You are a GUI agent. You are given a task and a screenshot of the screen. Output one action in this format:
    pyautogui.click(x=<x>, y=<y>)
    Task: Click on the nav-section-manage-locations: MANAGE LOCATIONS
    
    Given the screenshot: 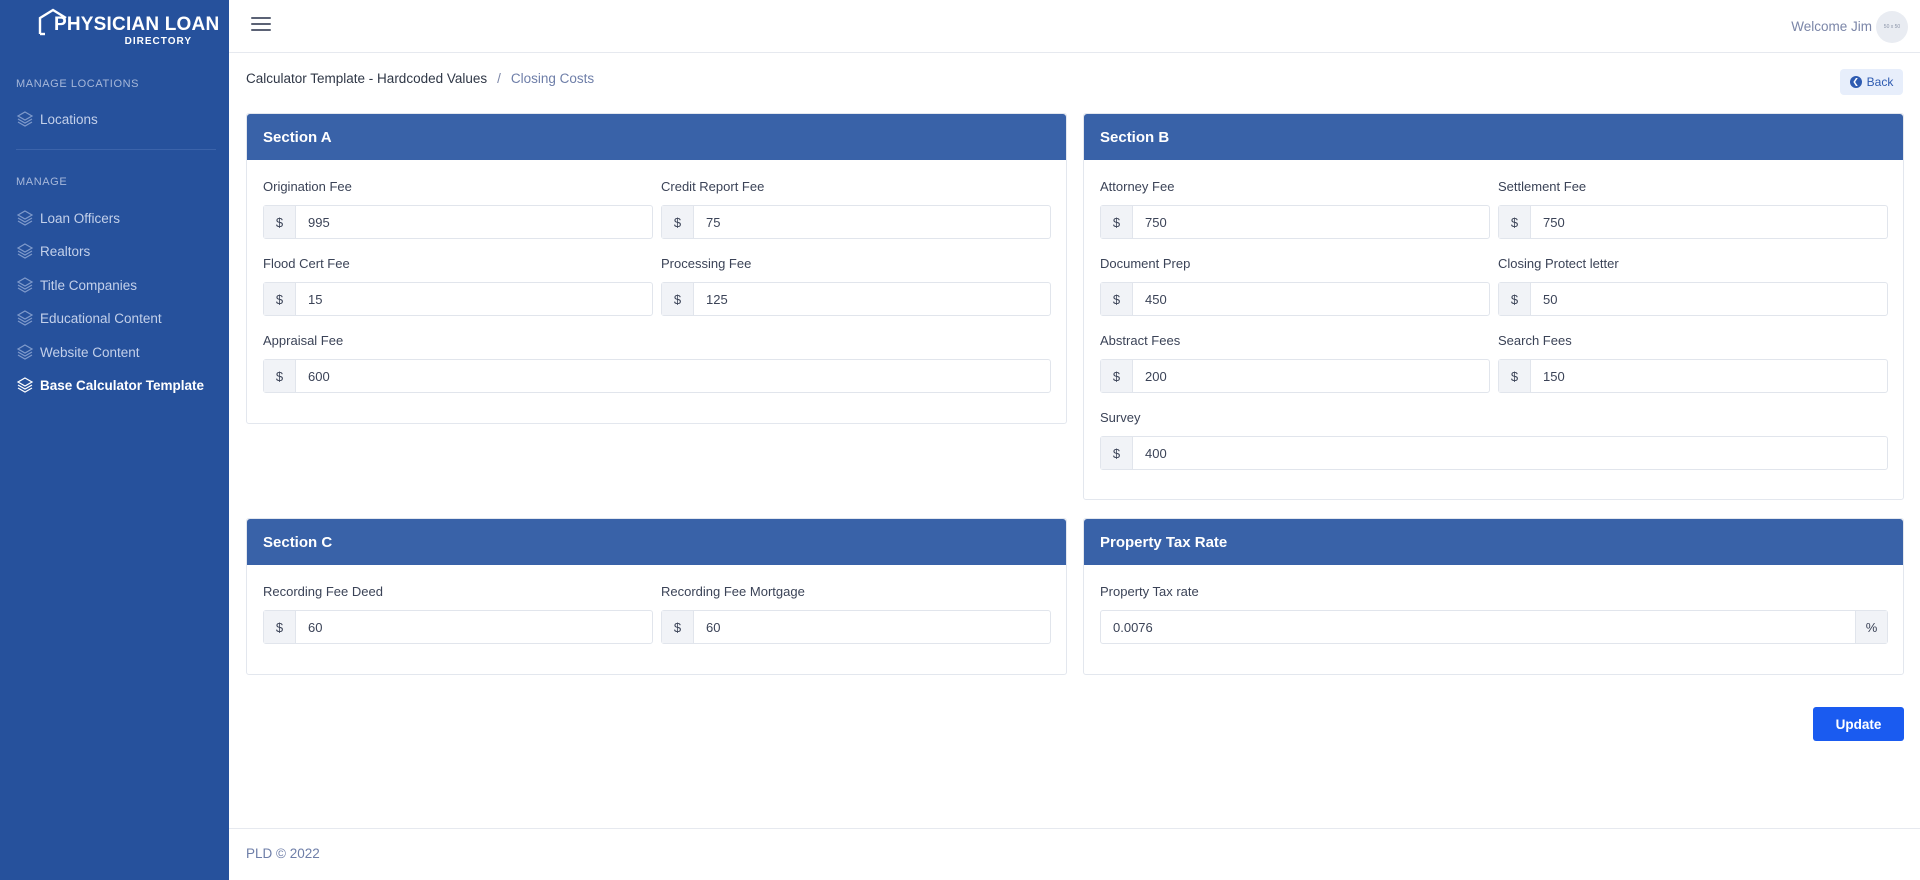 What is the action you would take?
    pyautogui.click(x=78, y=84)
    